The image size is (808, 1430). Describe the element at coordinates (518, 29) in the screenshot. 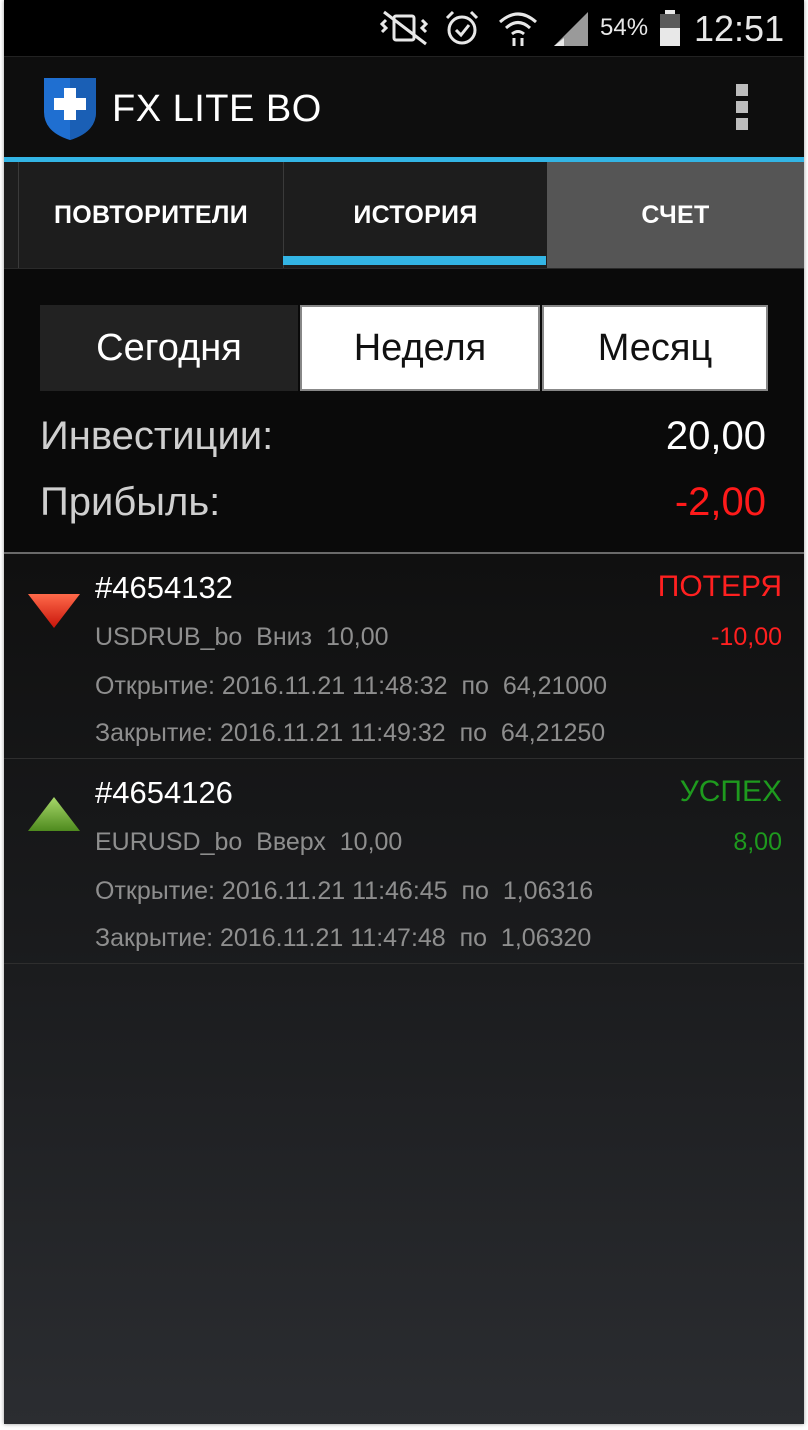

I see `wifi-icon` at that location.